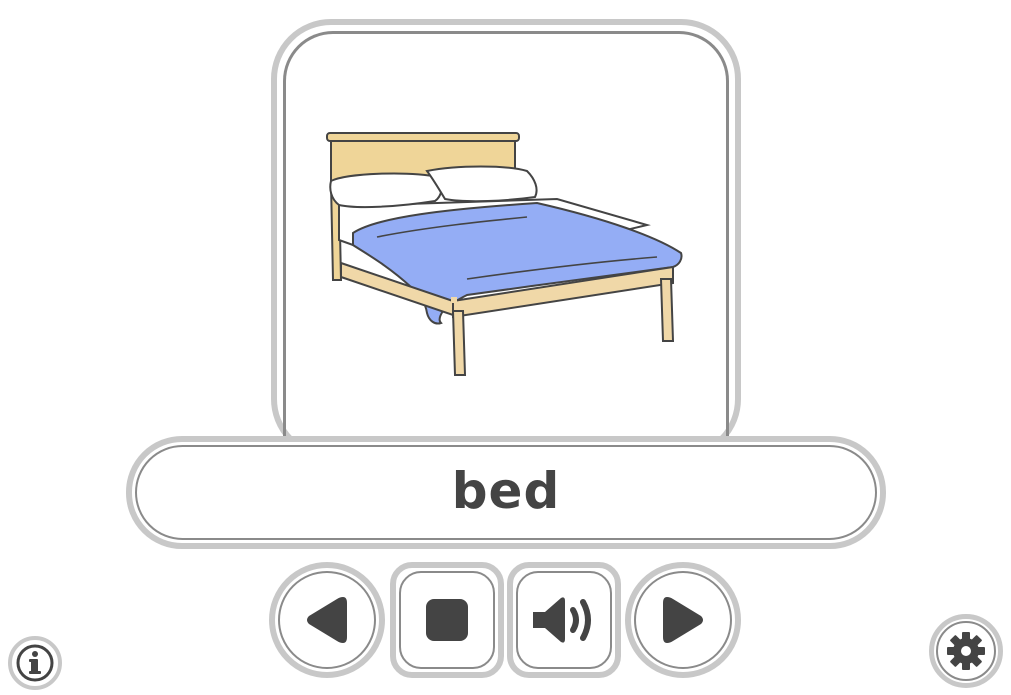  I want to click on info-icon, so click(35, 663).